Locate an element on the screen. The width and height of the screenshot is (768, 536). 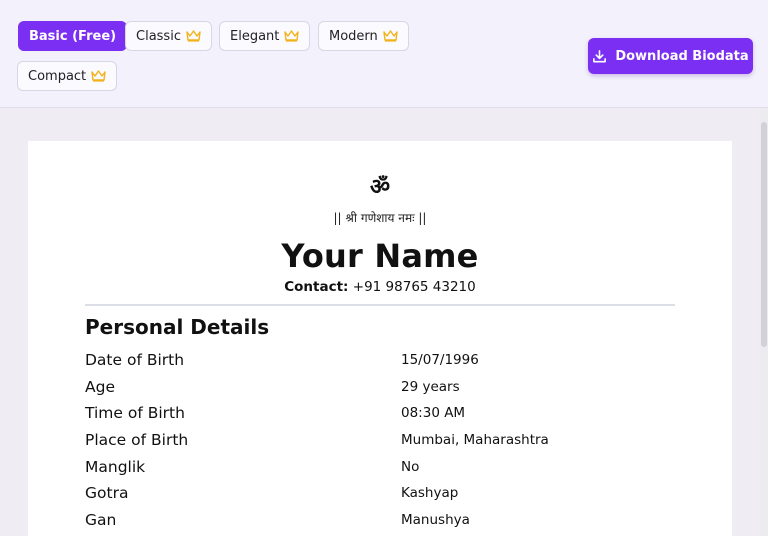
contact-line: Contact: +91 98765 43210 is located at coordinates (380, 287).